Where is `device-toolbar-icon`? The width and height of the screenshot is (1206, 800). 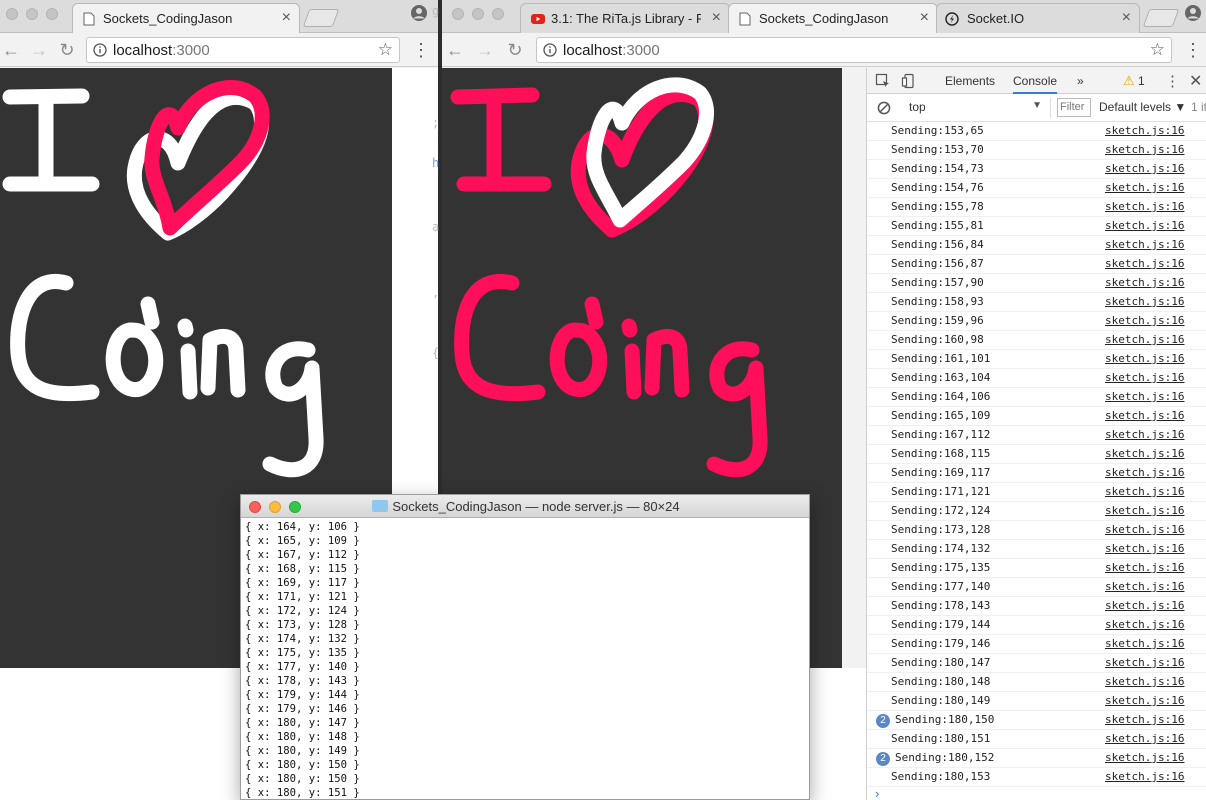
device-toolbar-icon is located at coordinates (909, 81).